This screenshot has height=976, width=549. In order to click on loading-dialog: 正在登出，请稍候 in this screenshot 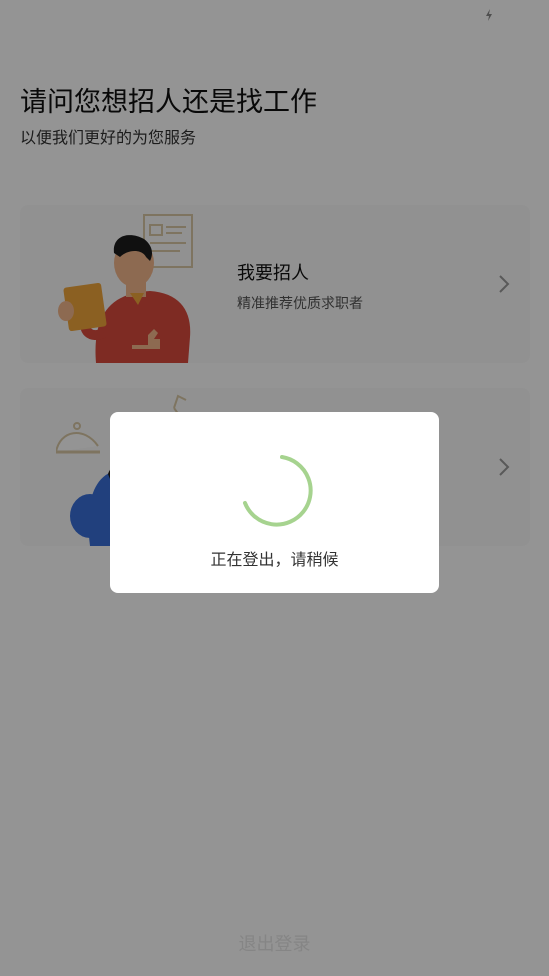, I will do `click(274, 502)`.